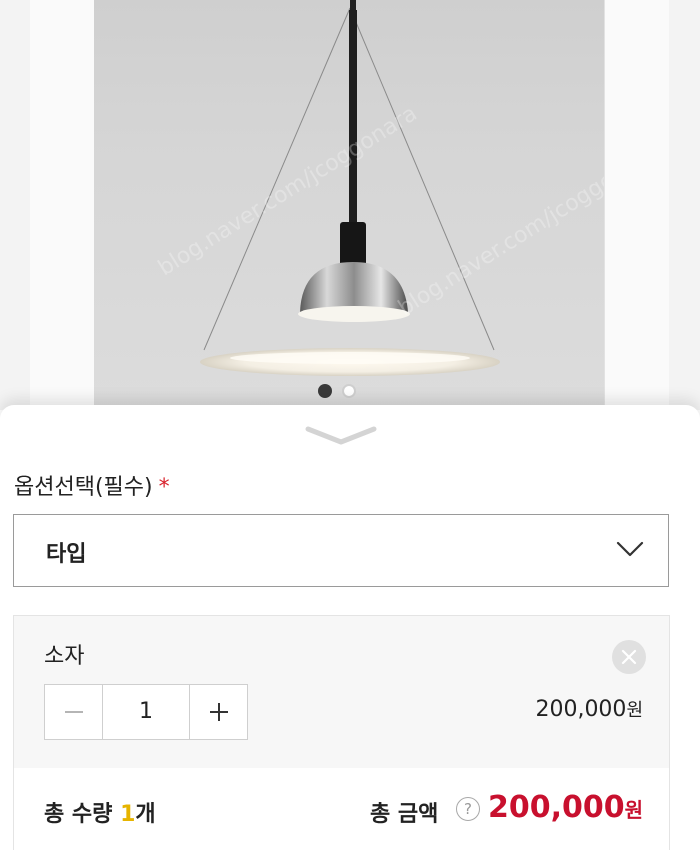  Describe the element at coordinates (83, 487) in the screenshot. I see `option-label-text: 옵션선택(필수)` at that location.